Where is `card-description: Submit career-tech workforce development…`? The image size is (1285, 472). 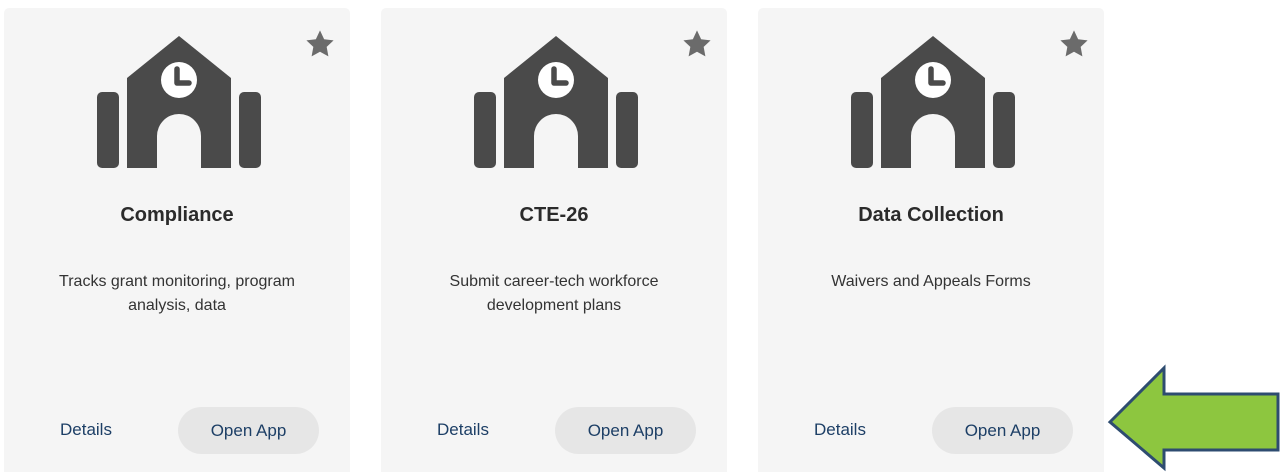
card-description: Submit career-tech workforce development… is located at coordinates (554, 293).